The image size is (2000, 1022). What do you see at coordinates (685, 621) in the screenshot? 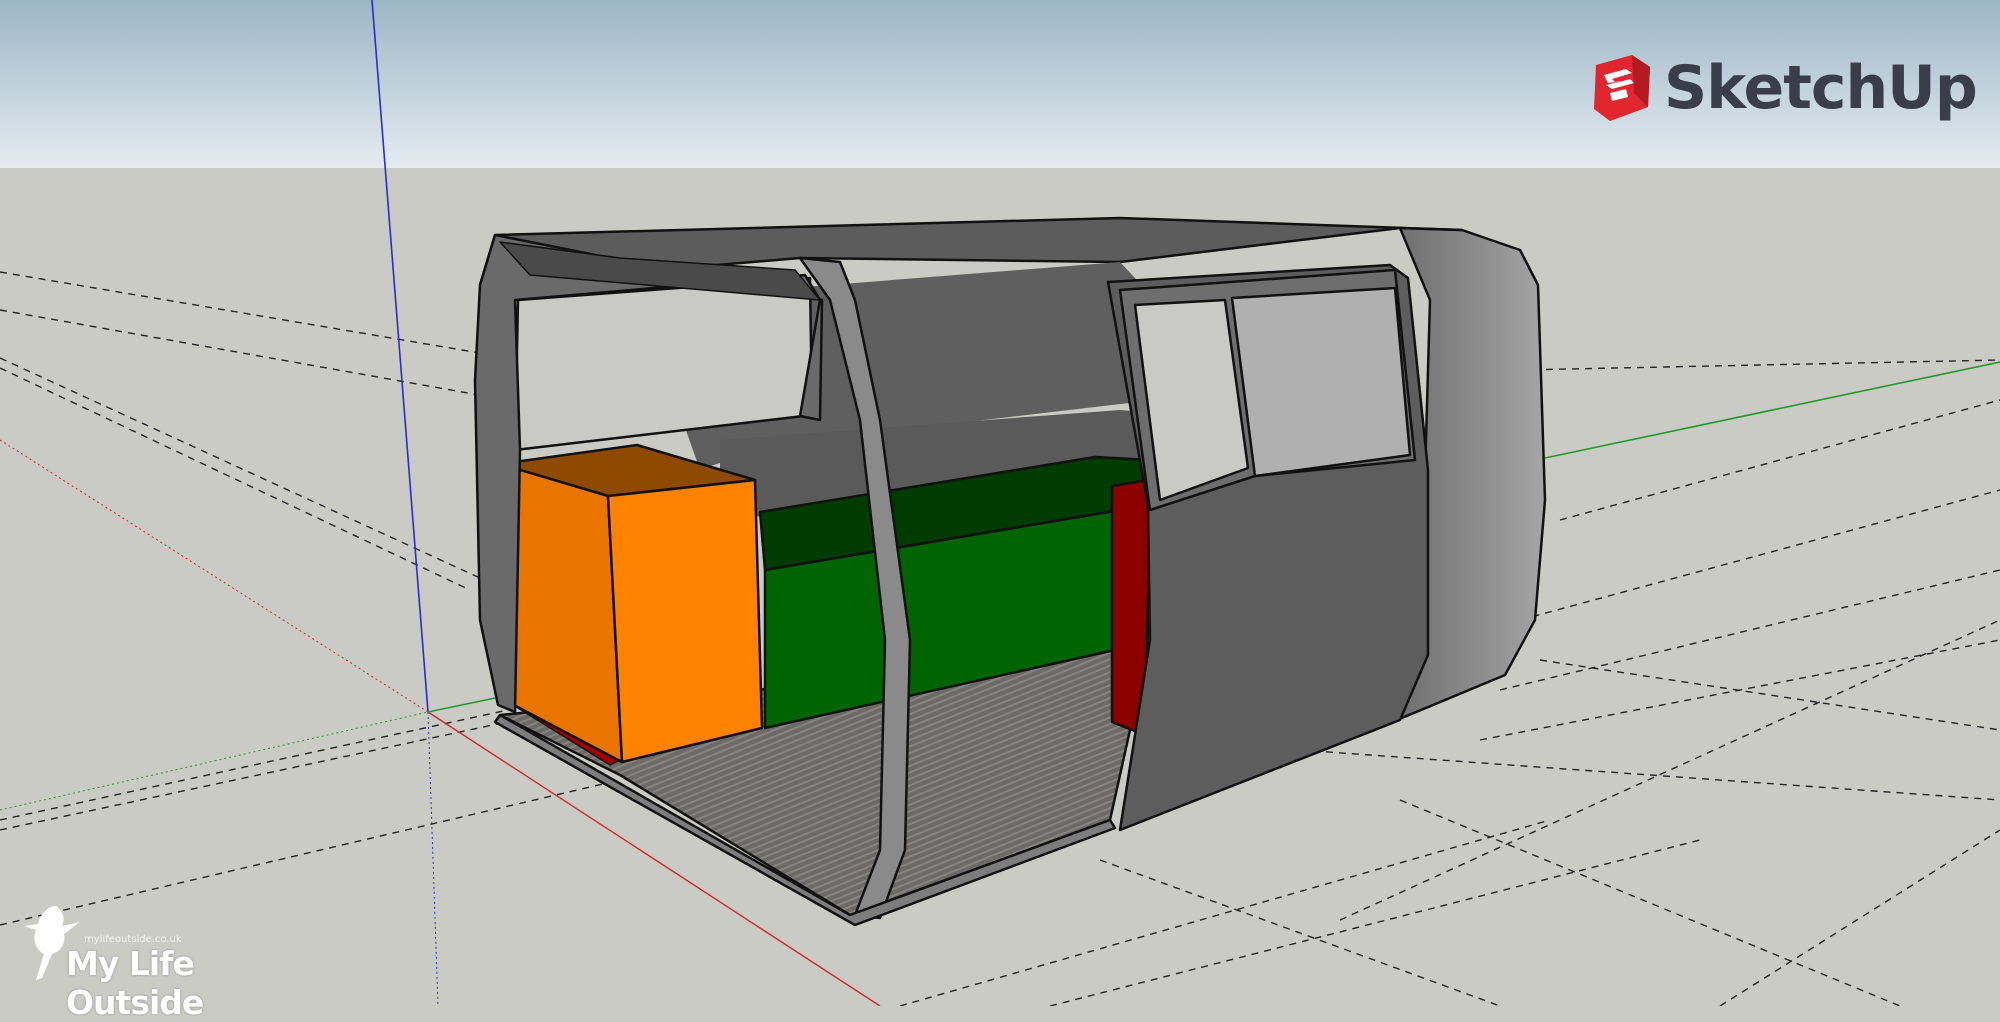
I see `cabinet-front` at bounding box center [685, 621].